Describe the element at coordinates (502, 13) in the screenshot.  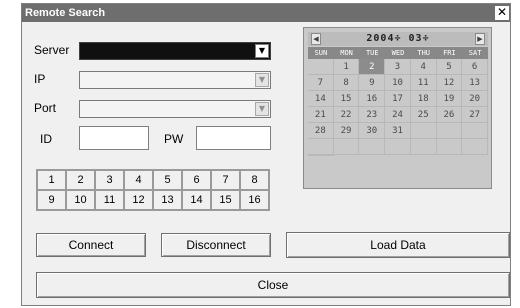
I see `close-icon: ✕` at that location.